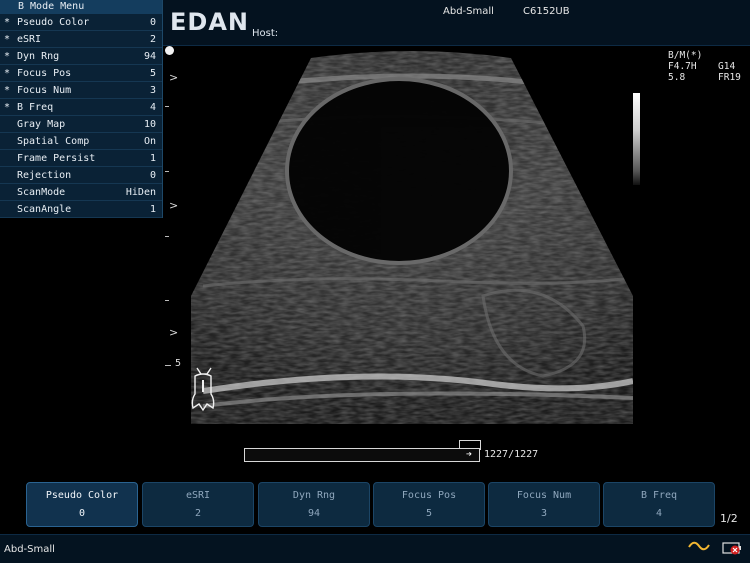 Image resolution: width=750 pixels, height=563 pixels. Describe the element at coordinates (38, 56) in the screenshot. I see `menu-item-label: Dyn Rng` at that location.